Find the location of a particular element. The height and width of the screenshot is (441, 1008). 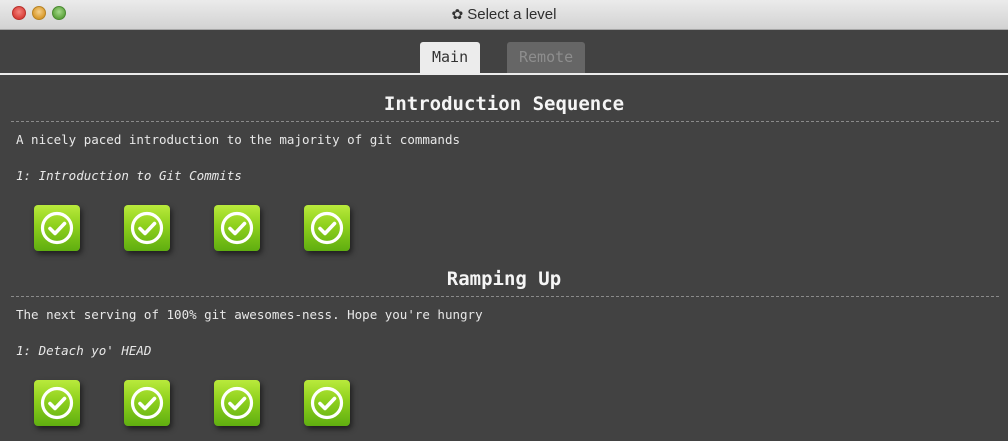

tab-main: Main is located at coordinates (450, 57).